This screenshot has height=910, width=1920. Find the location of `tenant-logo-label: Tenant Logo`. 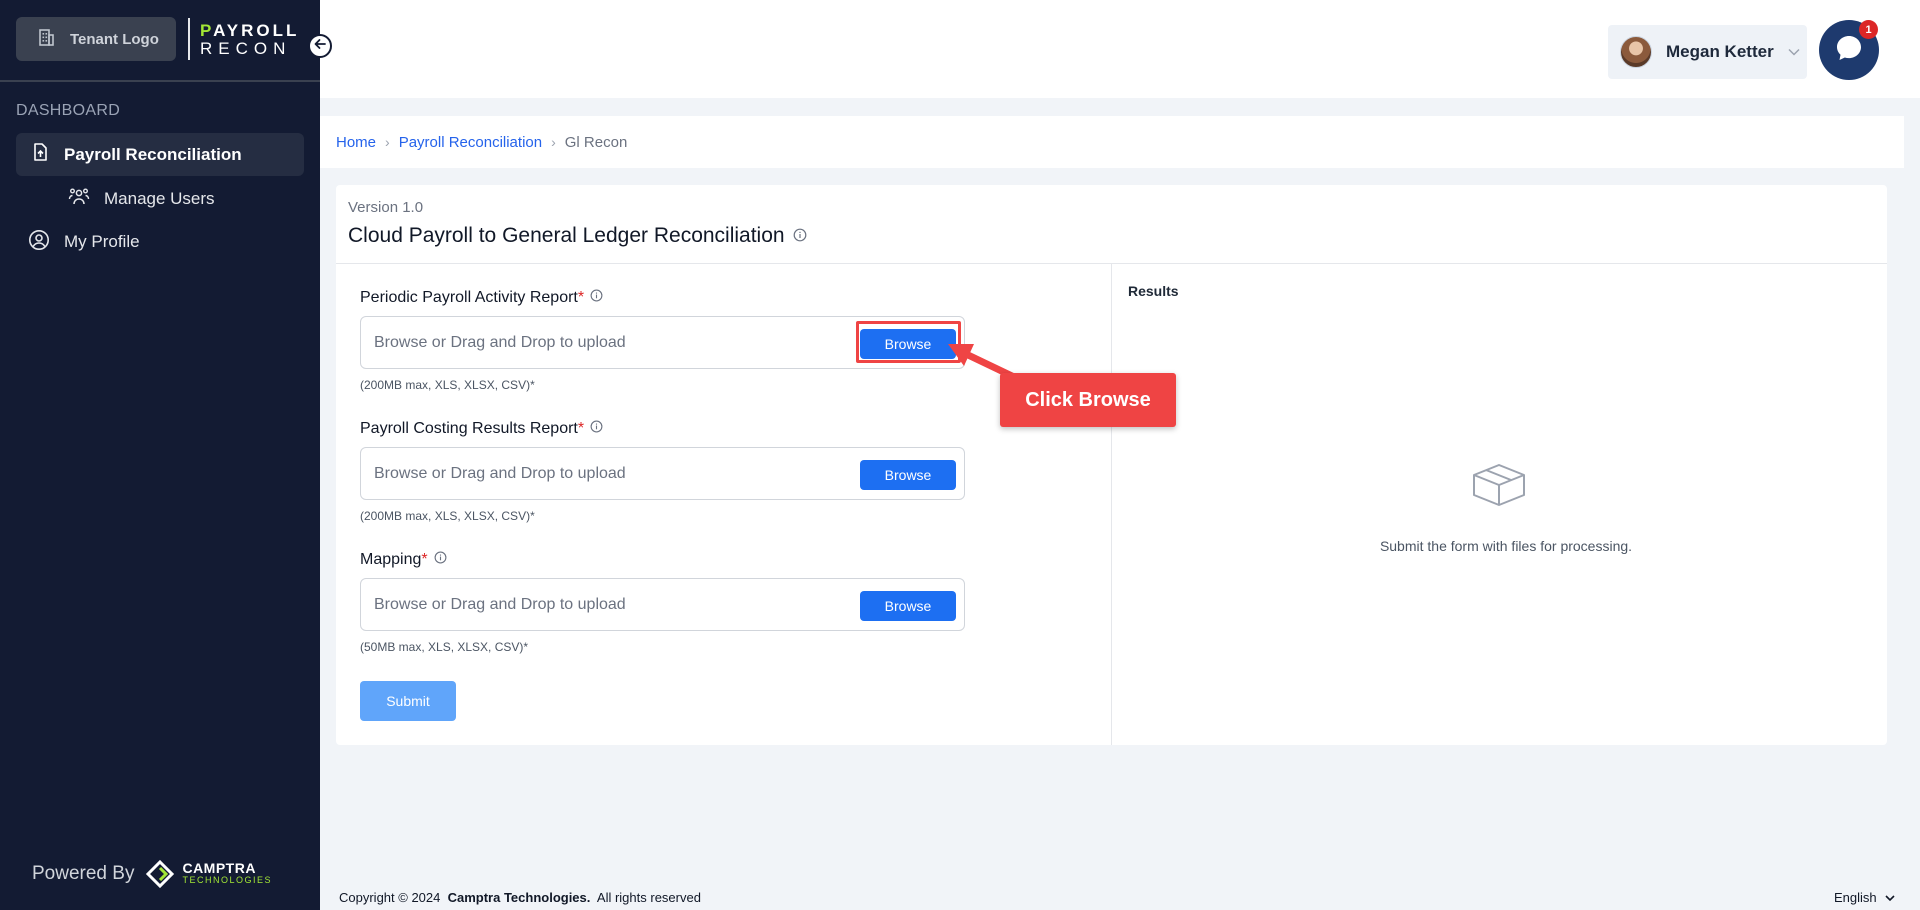

tenant-logo-label: Tenant Logo is located at coordinates (114, 39).